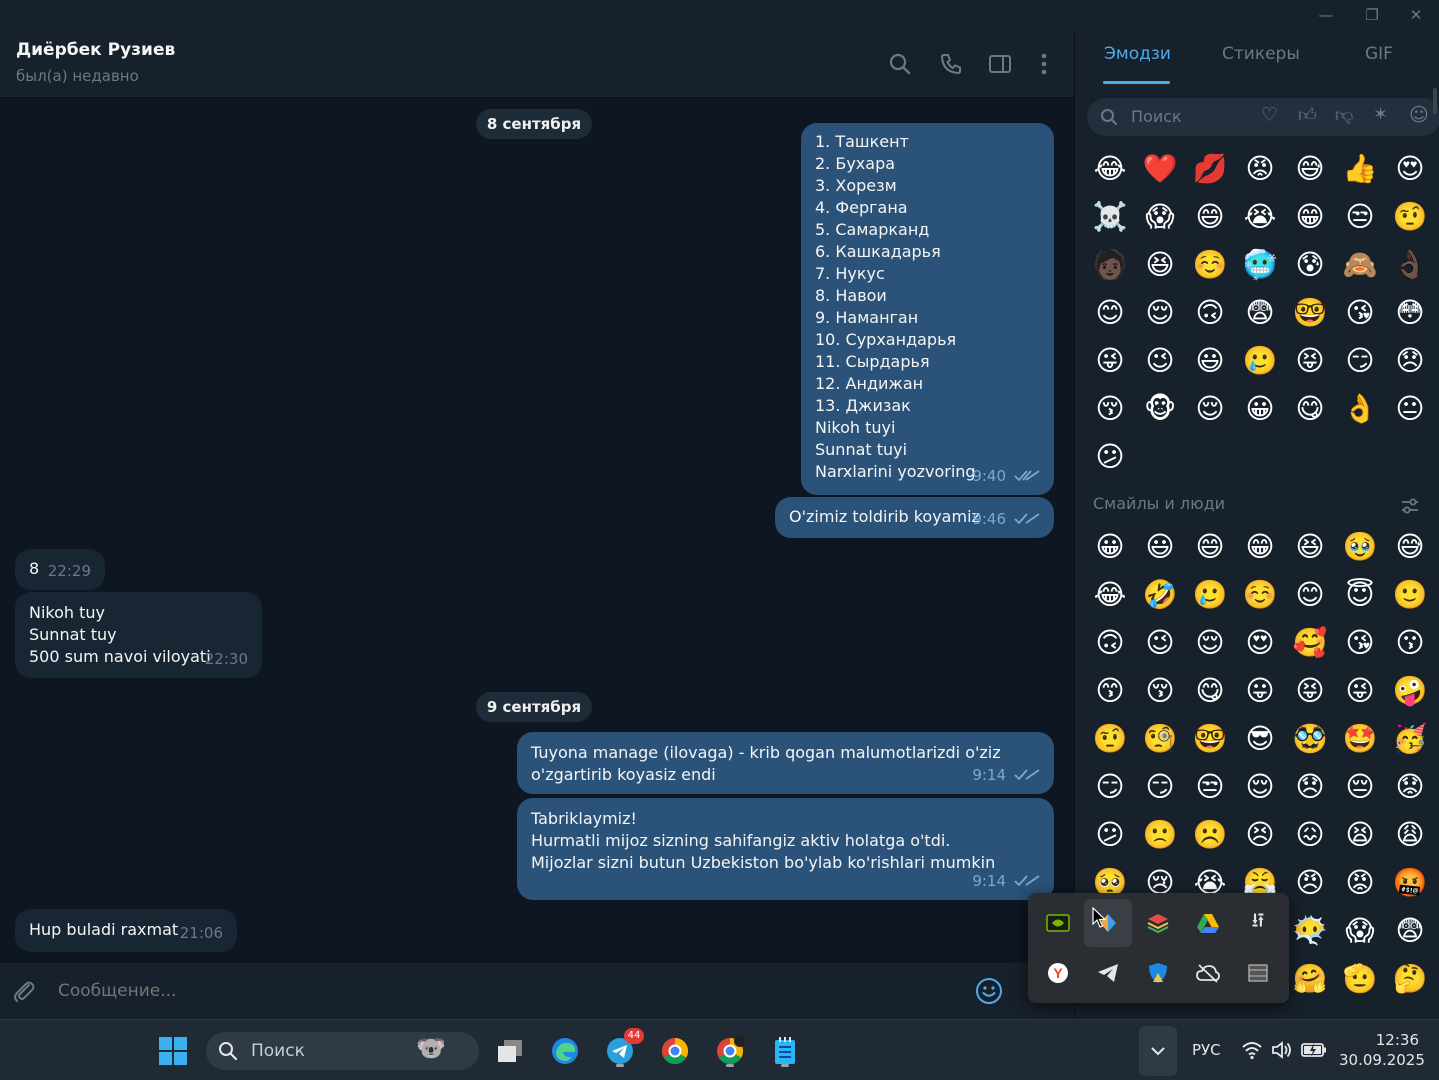 This screenshot has width=1439, height=1080. I want to click on emoji-cell: 😡, so click(1359, 882).